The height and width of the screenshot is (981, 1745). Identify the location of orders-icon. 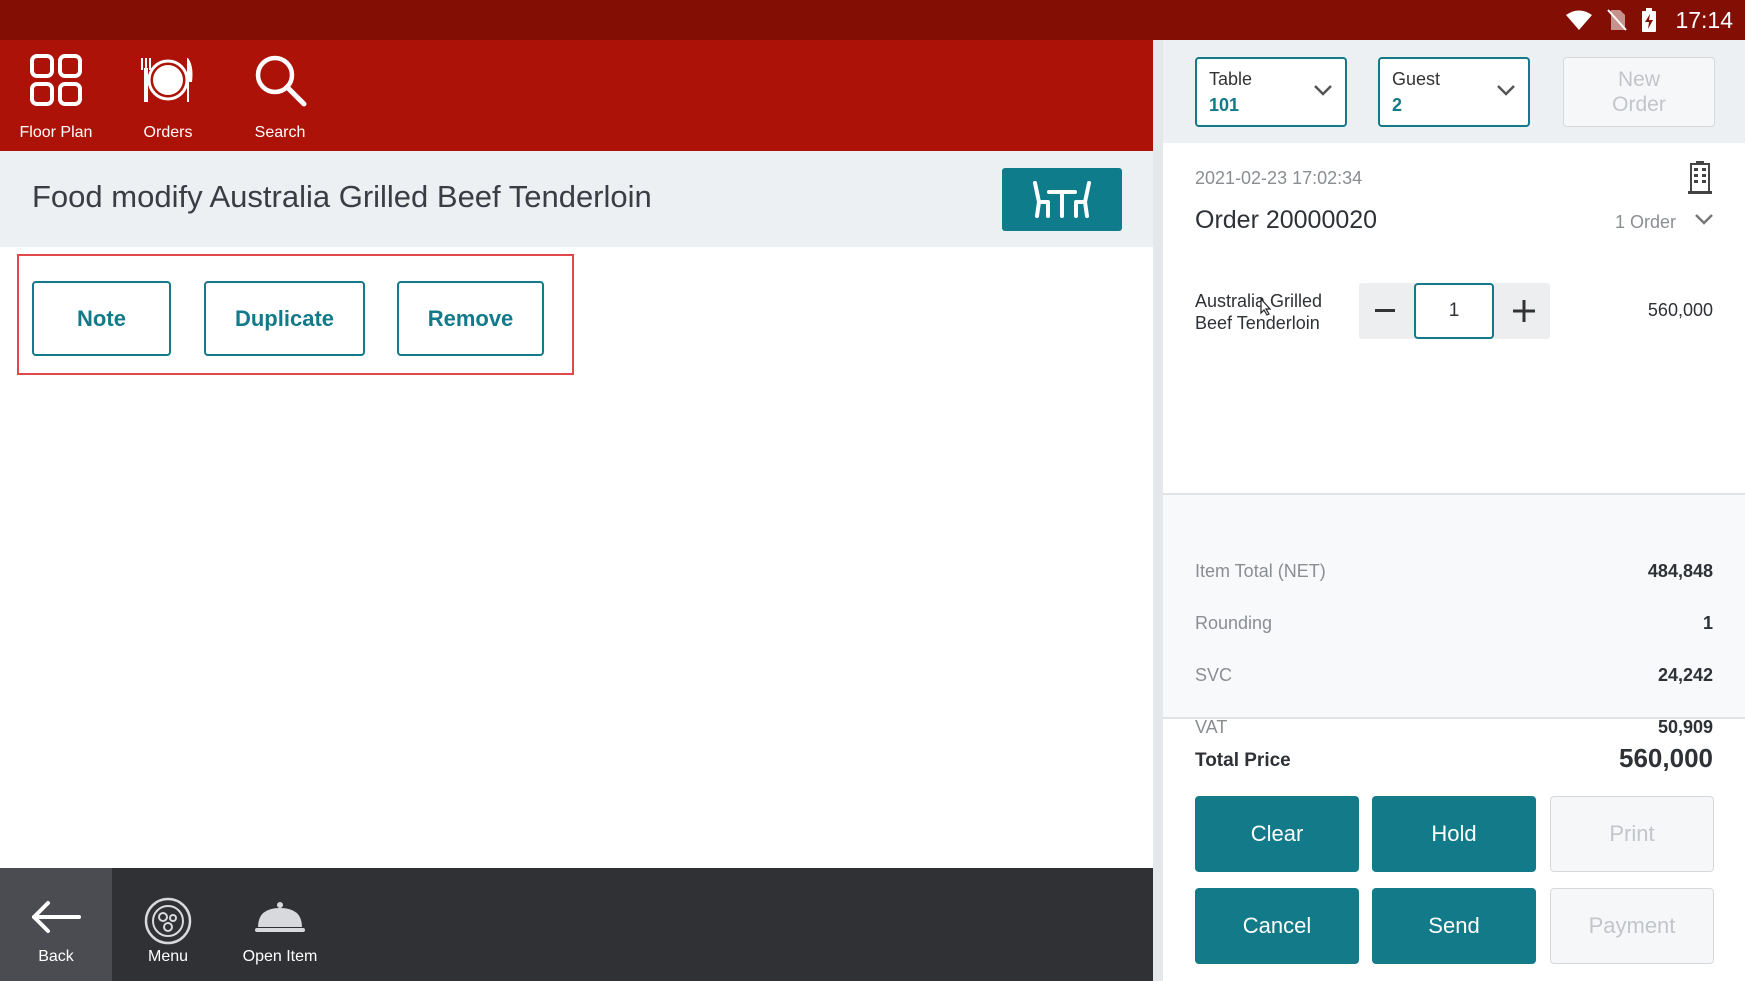
(168, 80).